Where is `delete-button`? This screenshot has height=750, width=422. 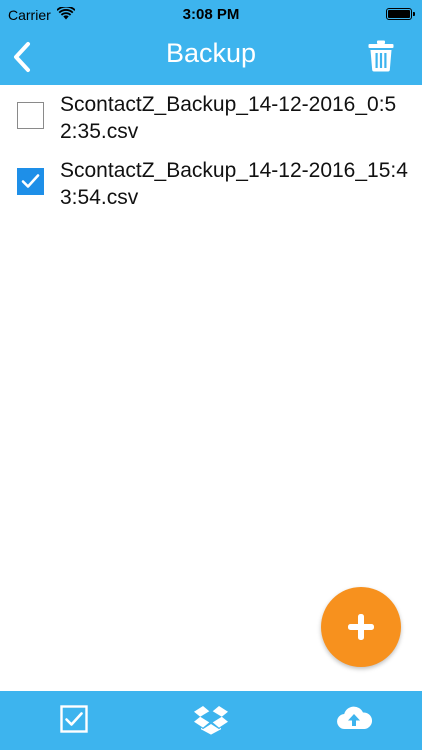 delete-button is located at coordinates (381, 56).